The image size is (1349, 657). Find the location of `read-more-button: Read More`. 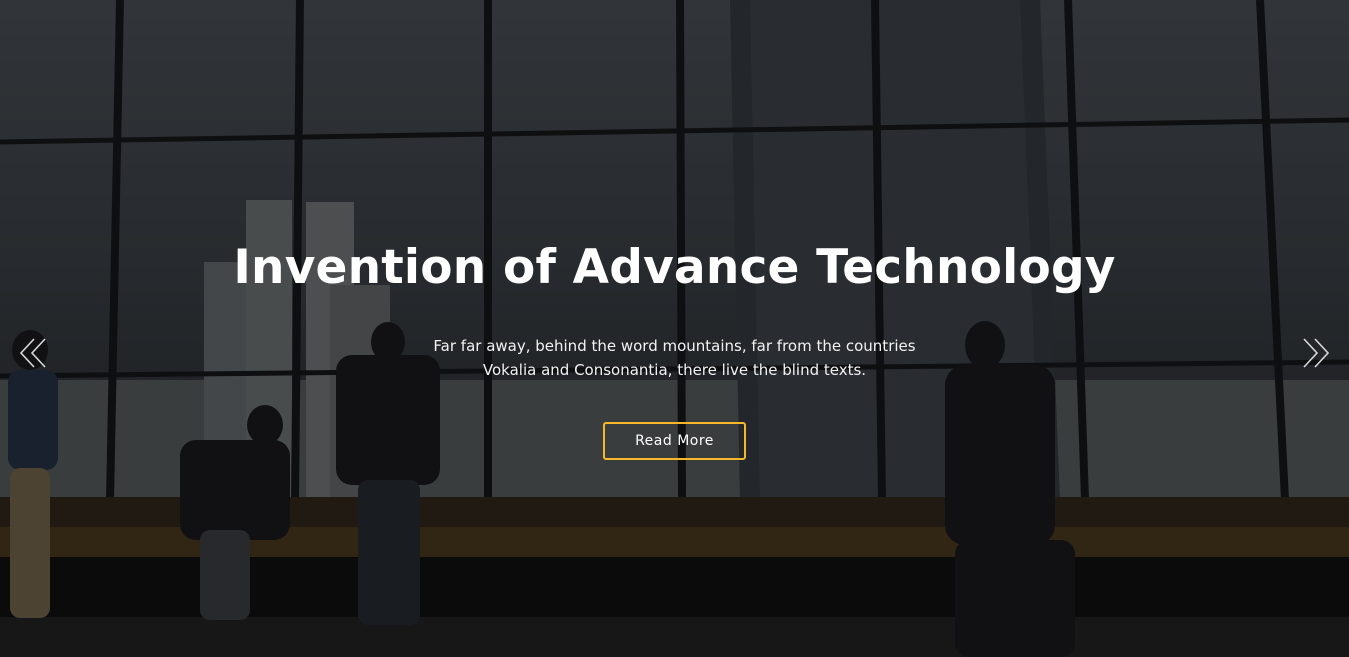

read-more-button: Read More is located at coordinates (674, 441).